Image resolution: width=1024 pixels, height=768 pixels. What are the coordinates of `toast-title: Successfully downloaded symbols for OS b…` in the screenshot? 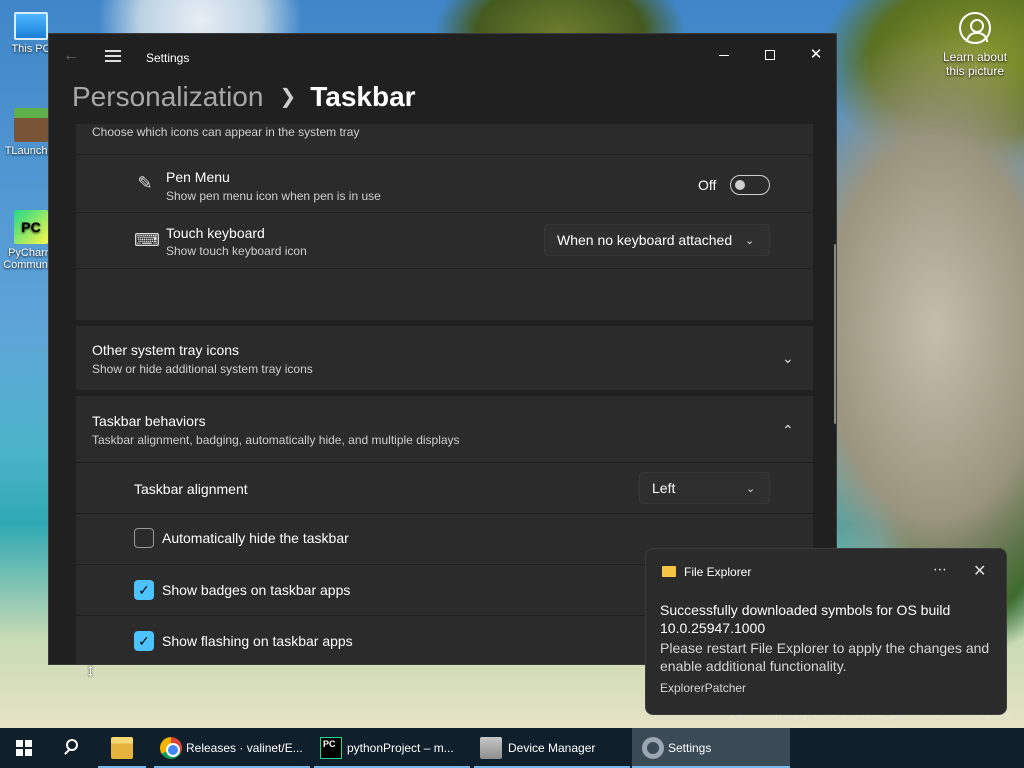 It's located at (805, 619).